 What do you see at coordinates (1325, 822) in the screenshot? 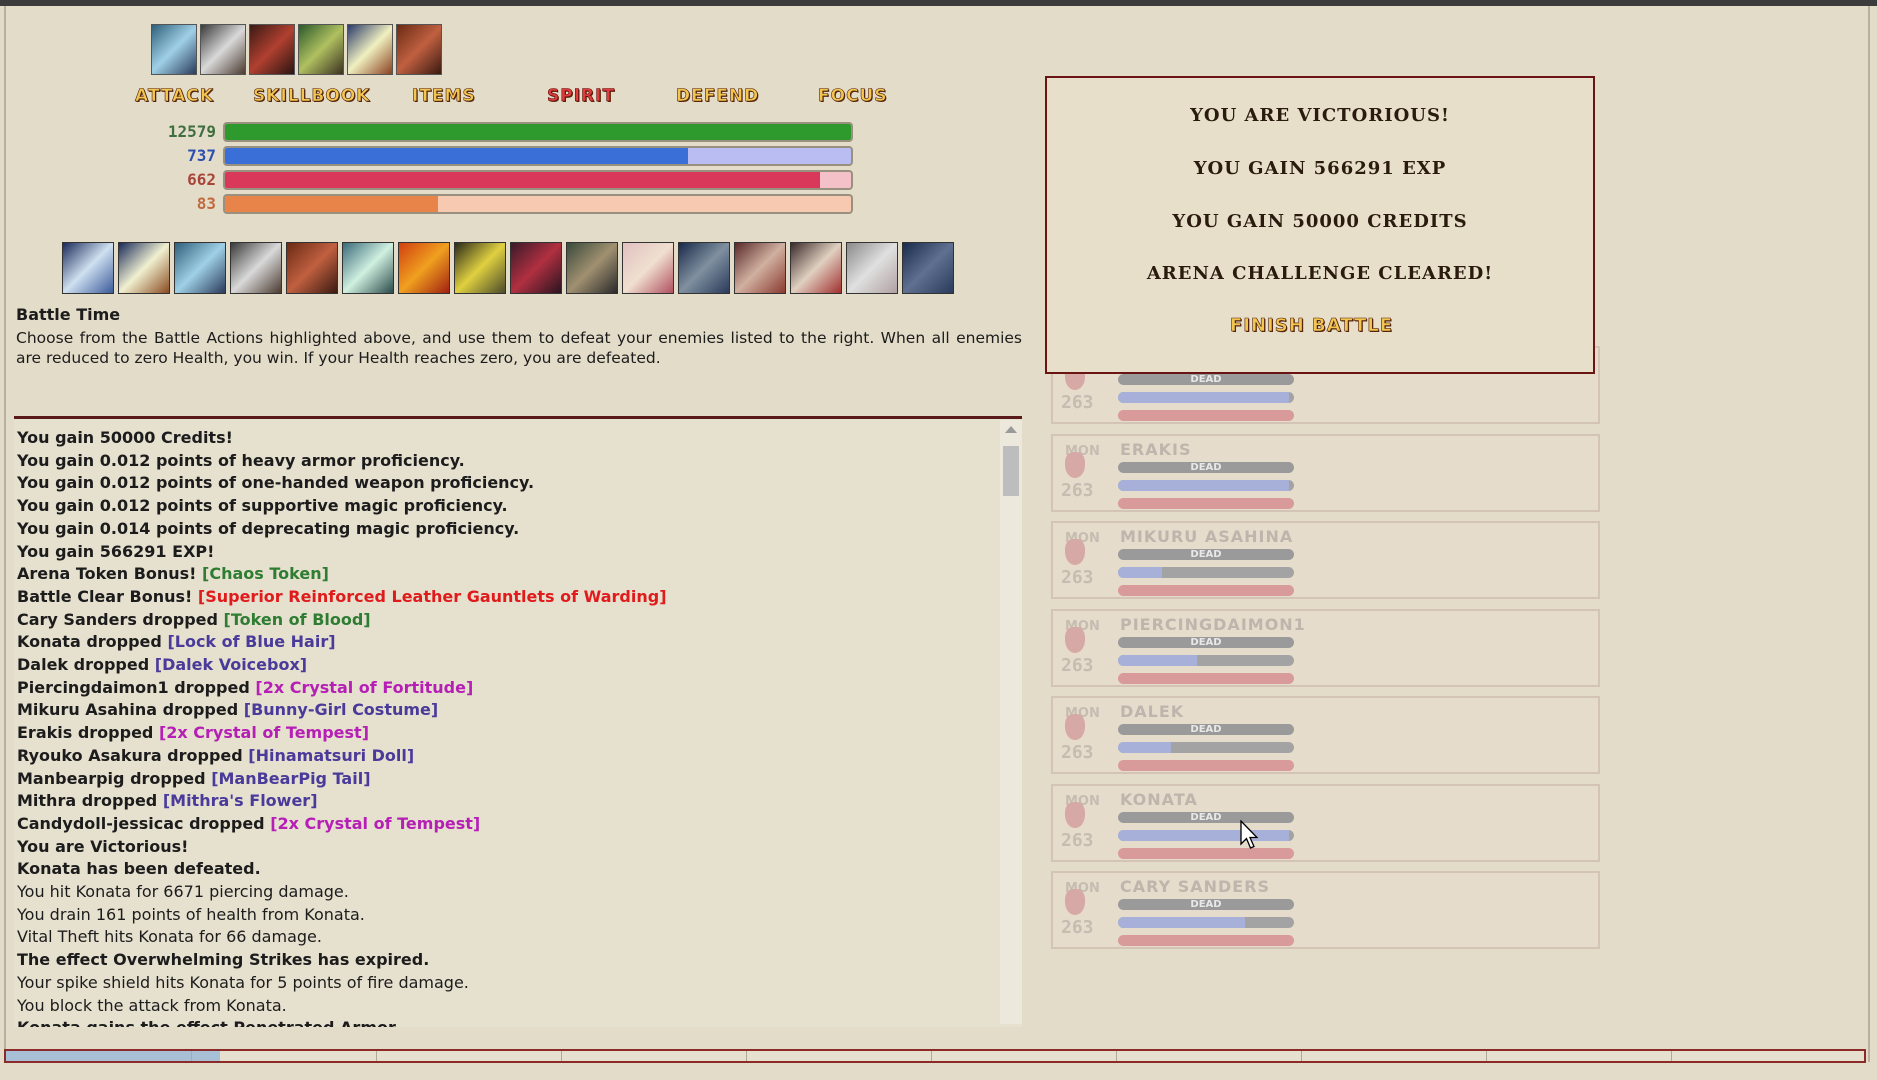
I see `monster-pane: MON 263 KONATA DEAD` at bounding box center [1325, 822].